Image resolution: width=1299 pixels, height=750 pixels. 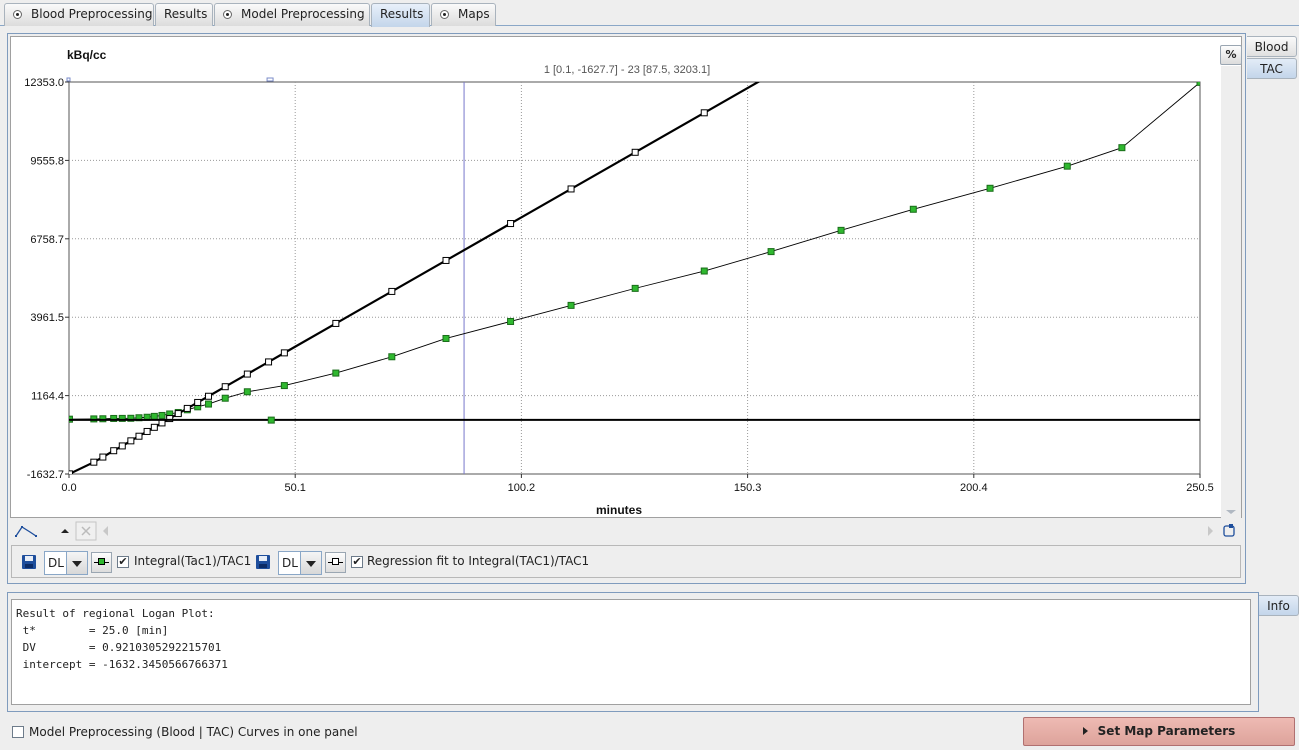 I want to click on y-tick-label: 12353.0, so click(x=44, y=83).